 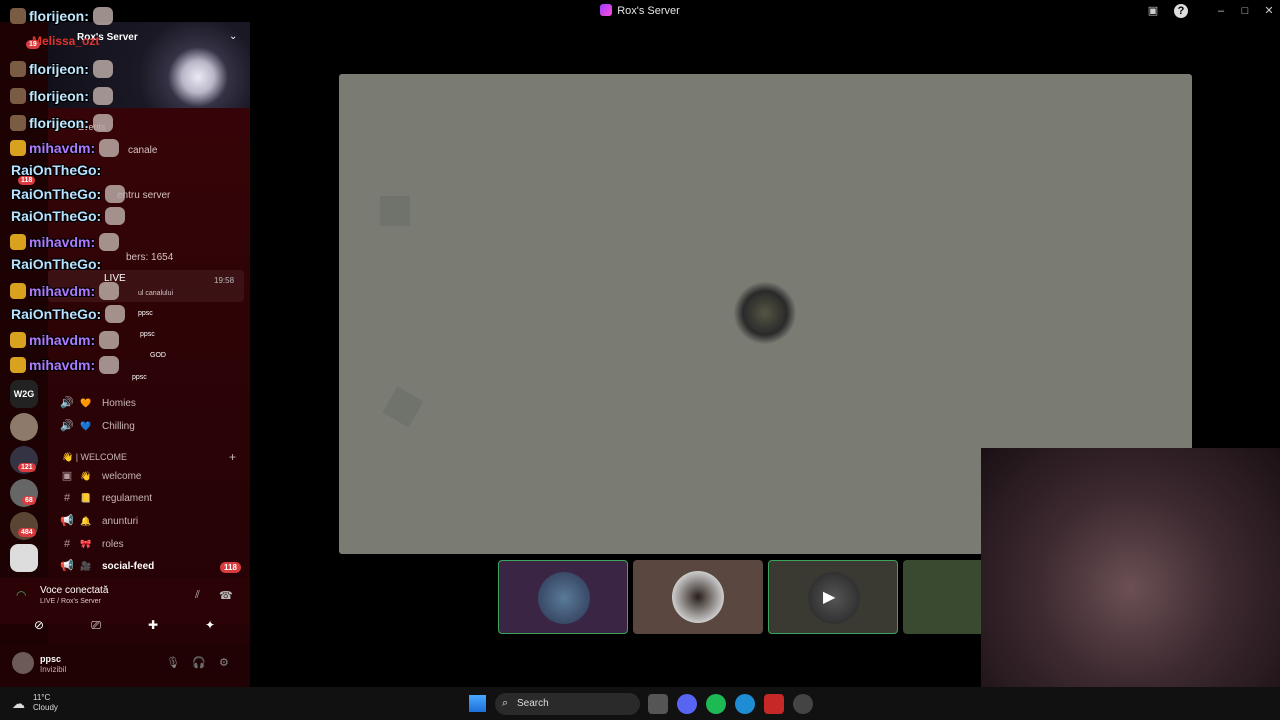 What do you see at coordinates (29, 500) in the screenshot?
I see `server-badge: 68` at bounding box center [29, 500].